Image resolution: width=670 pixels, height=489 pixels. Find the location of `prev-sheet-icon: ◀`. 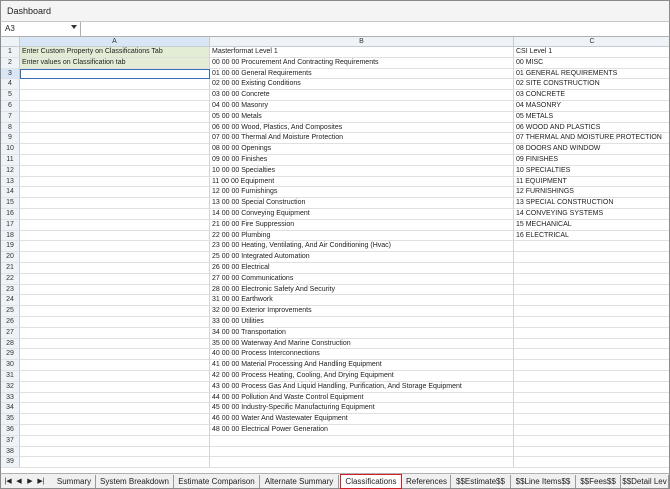

prev-sheet-icon: ◀ is located at coordinates (19, 481).